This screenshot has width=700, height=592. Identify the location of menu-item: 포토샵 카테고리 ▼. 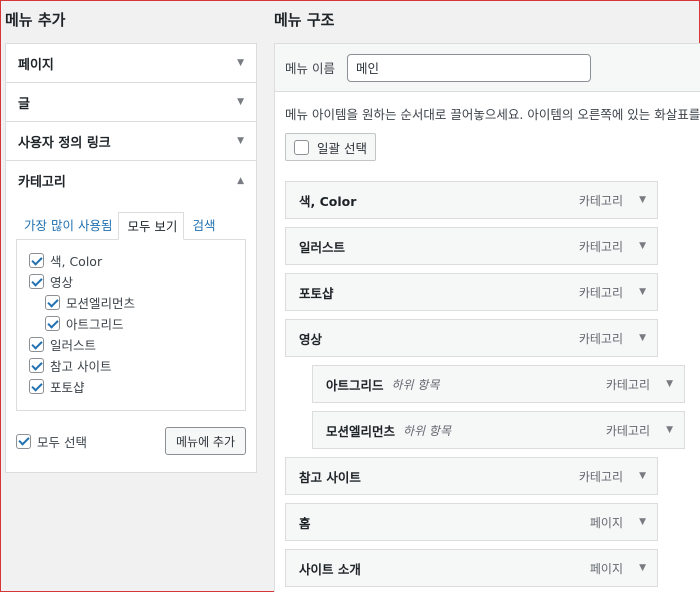
(471, 292).